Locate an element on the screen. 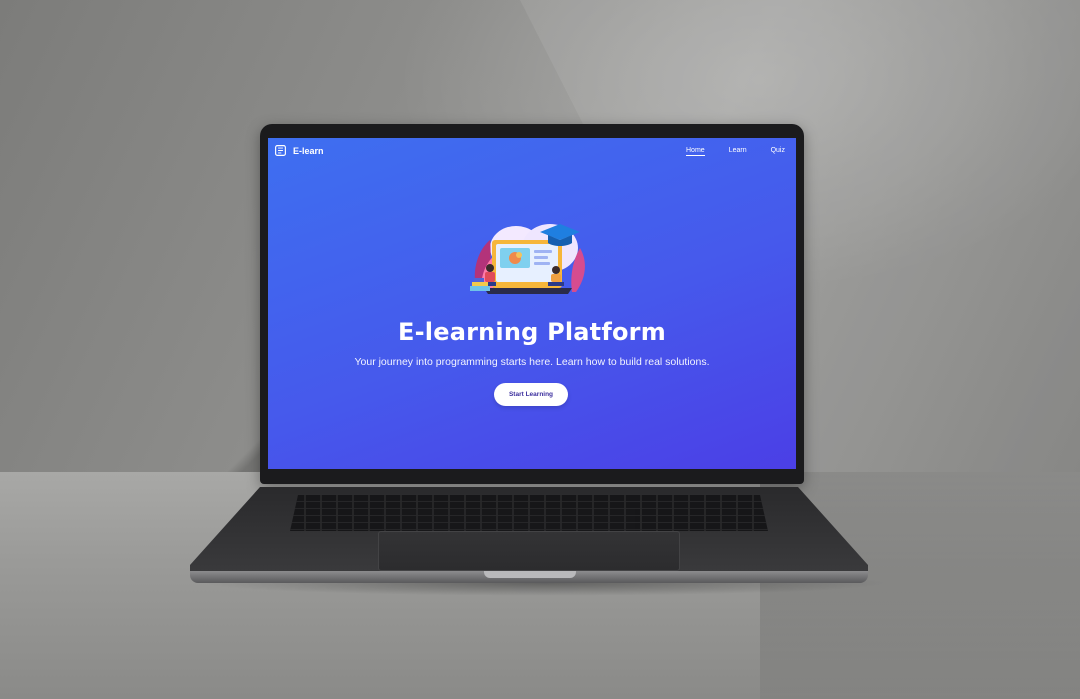 This screenshot has width=1080, height=699. nav-links: Home Learn Quiz is located at coordinates (735, 151).